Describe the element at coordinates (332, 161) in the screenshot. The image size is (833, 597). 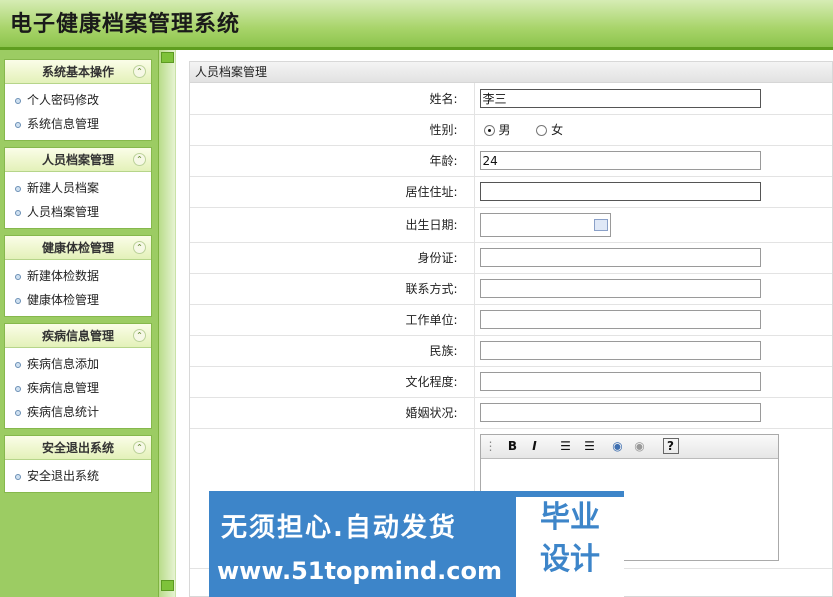
I see `field-label: 年龄:` at that location.